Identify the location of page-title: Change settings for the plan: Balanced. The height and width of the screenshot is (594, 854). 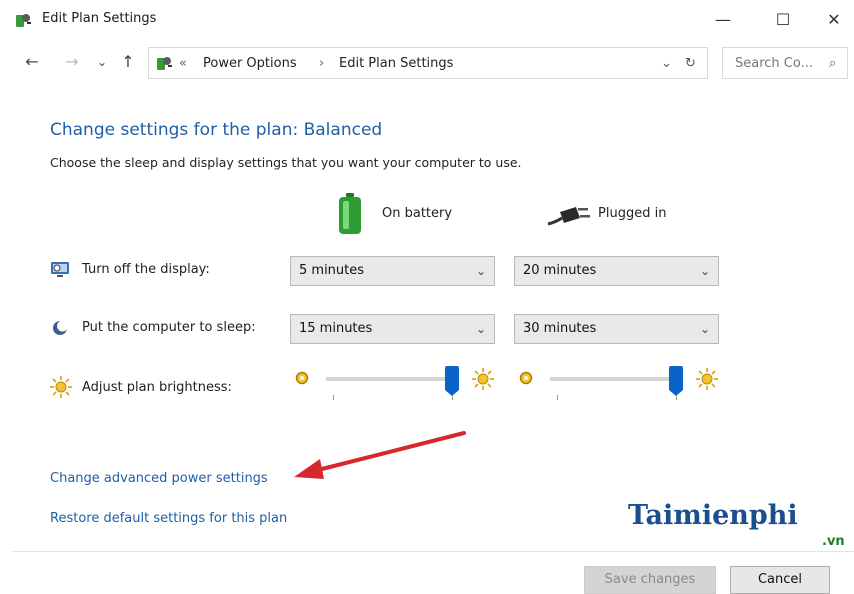
(216, 130).